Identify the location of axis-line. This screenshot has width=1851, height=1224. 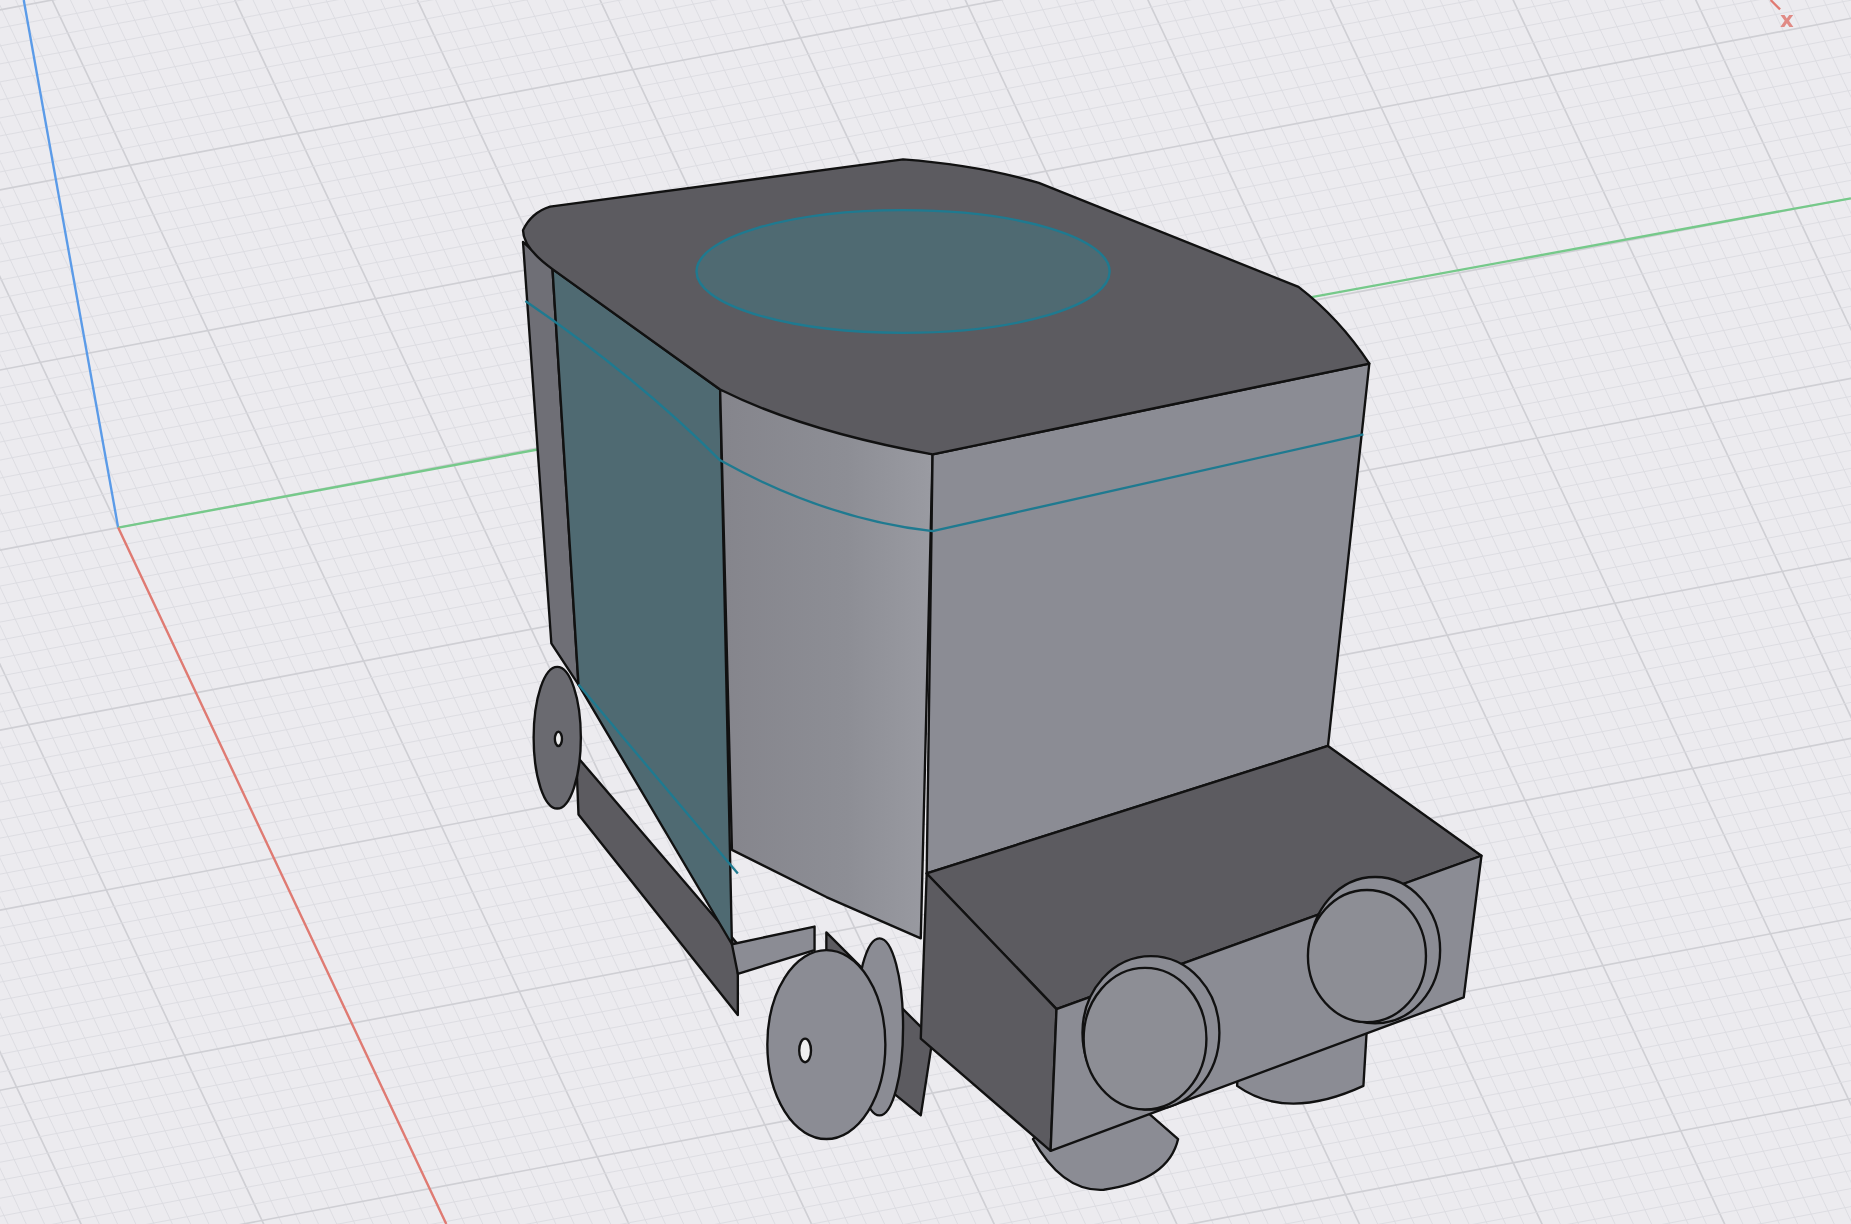
(1775, 5).